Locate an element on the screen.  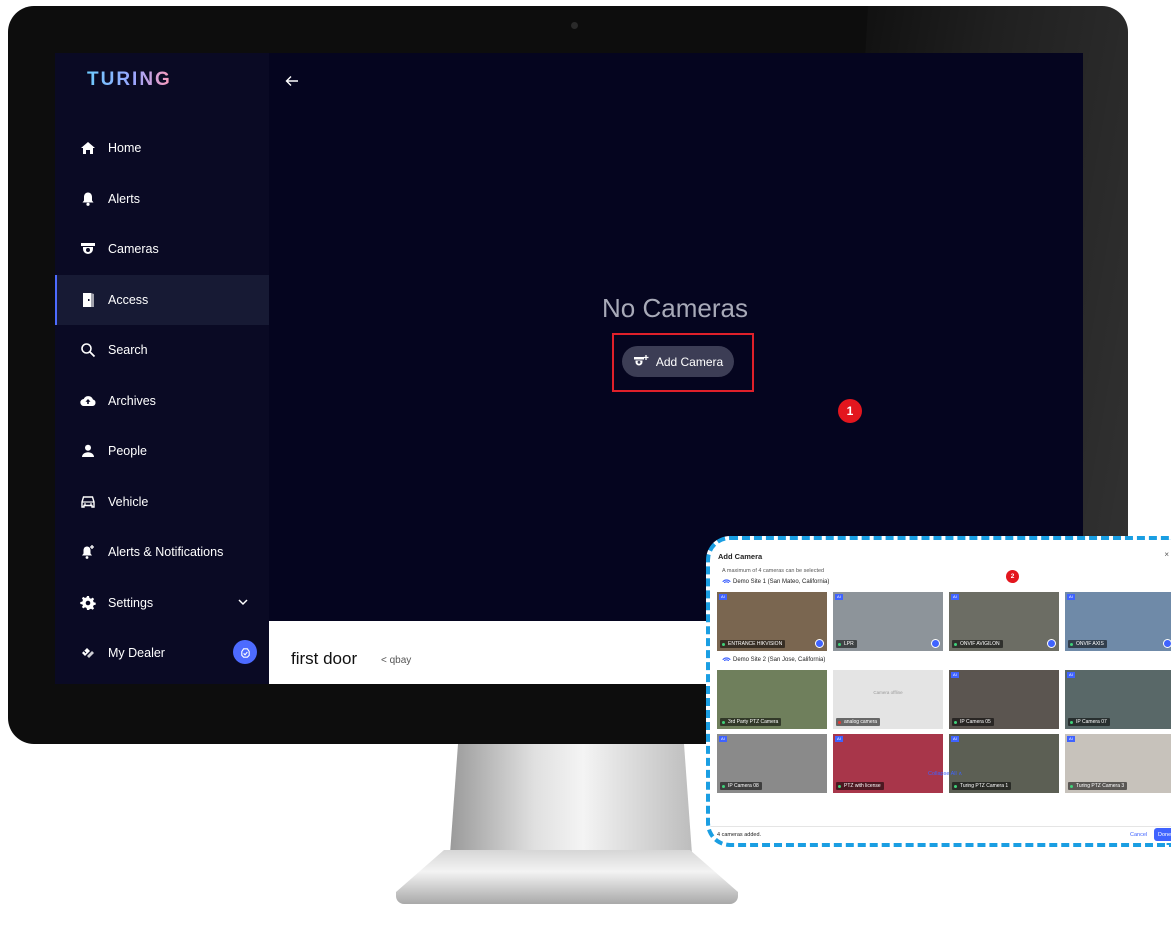
monitor-stand-neck is located at coordinates (571, 799).